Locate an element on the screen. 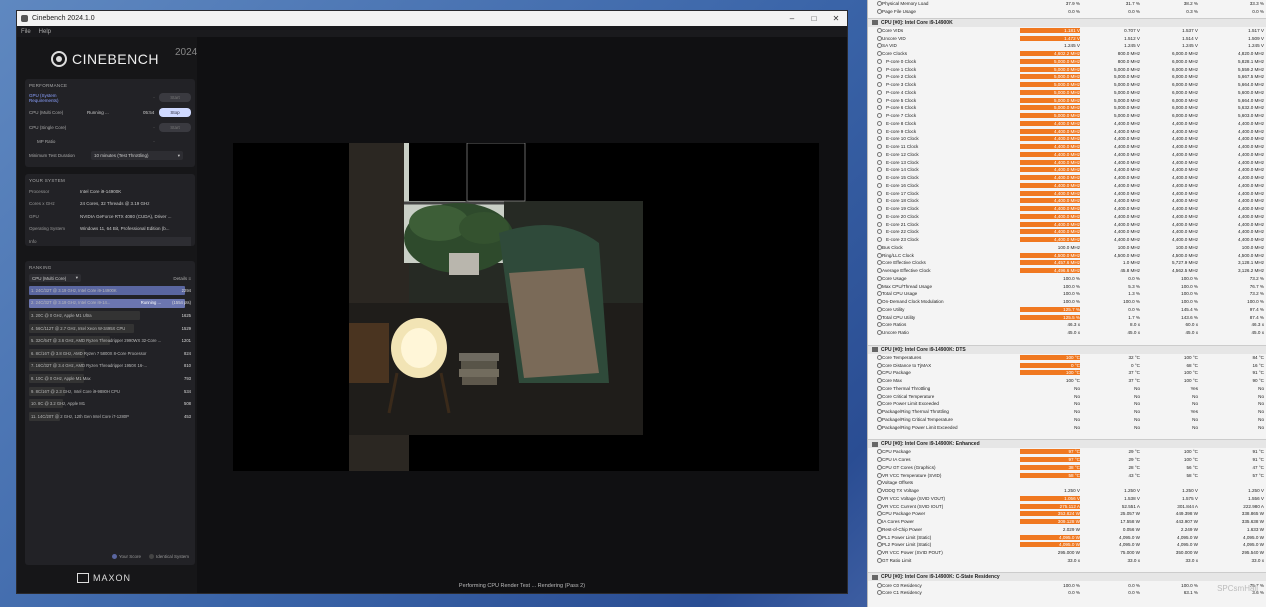 The width and height of the screenshot is (1266, 607). minimize-button: – is located at coordinates (792, 18).